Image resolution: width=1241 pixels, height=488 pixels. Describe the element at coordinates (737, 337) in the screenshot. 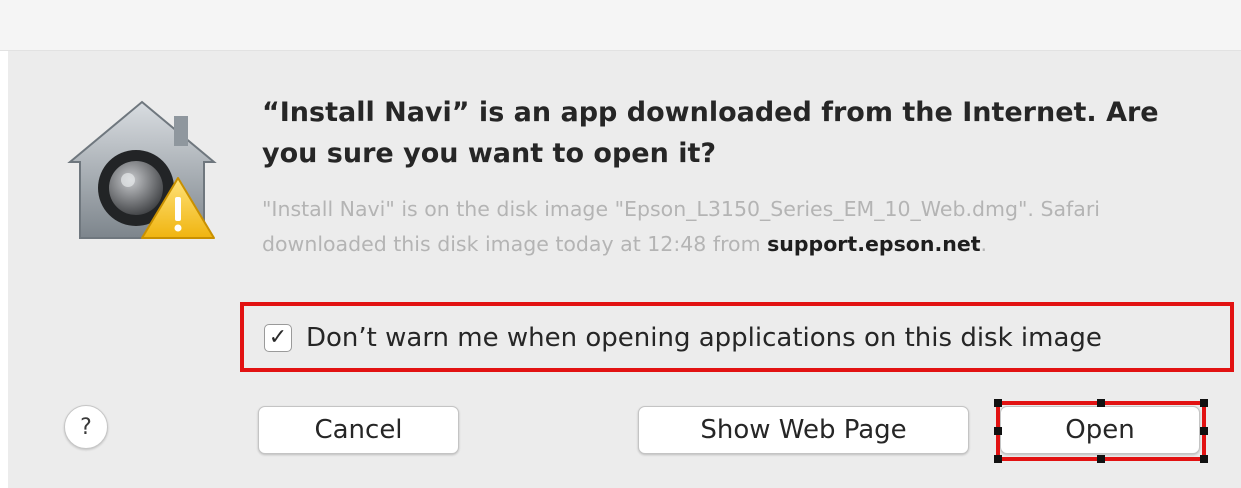

I see `checkbox-highlight-box` at that location.